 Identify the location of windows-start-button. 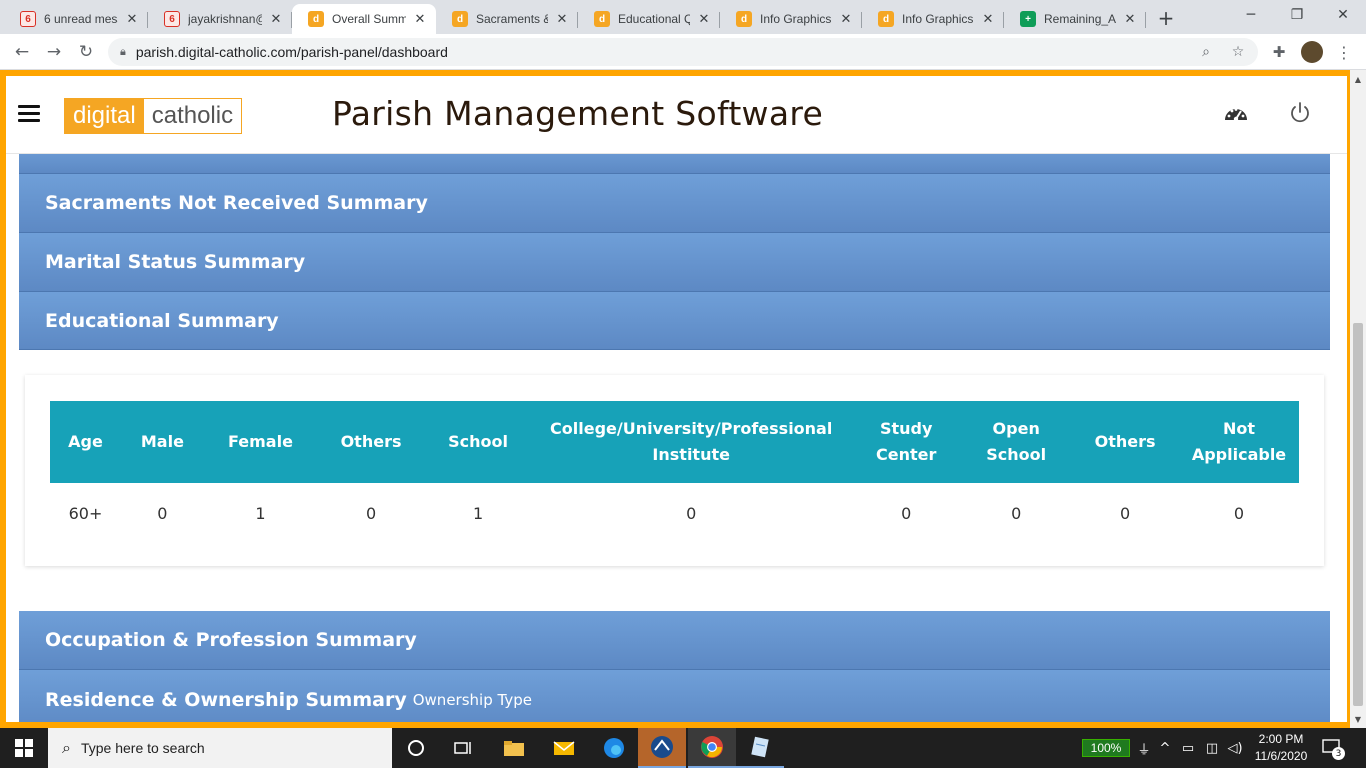
(24, 748).